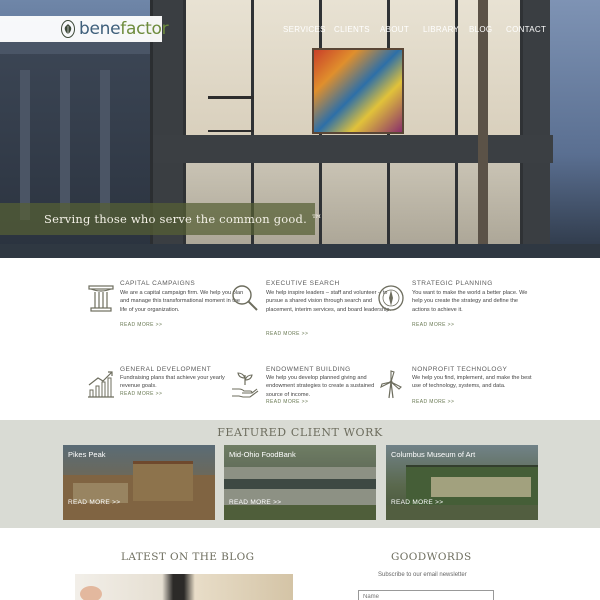 This screenshot has width=600, height=600. What do you see at coordinates (433, 325) in the screenshot?
I see `read-more-strategic: READ MORE >>` at bounding box center [433, 325].